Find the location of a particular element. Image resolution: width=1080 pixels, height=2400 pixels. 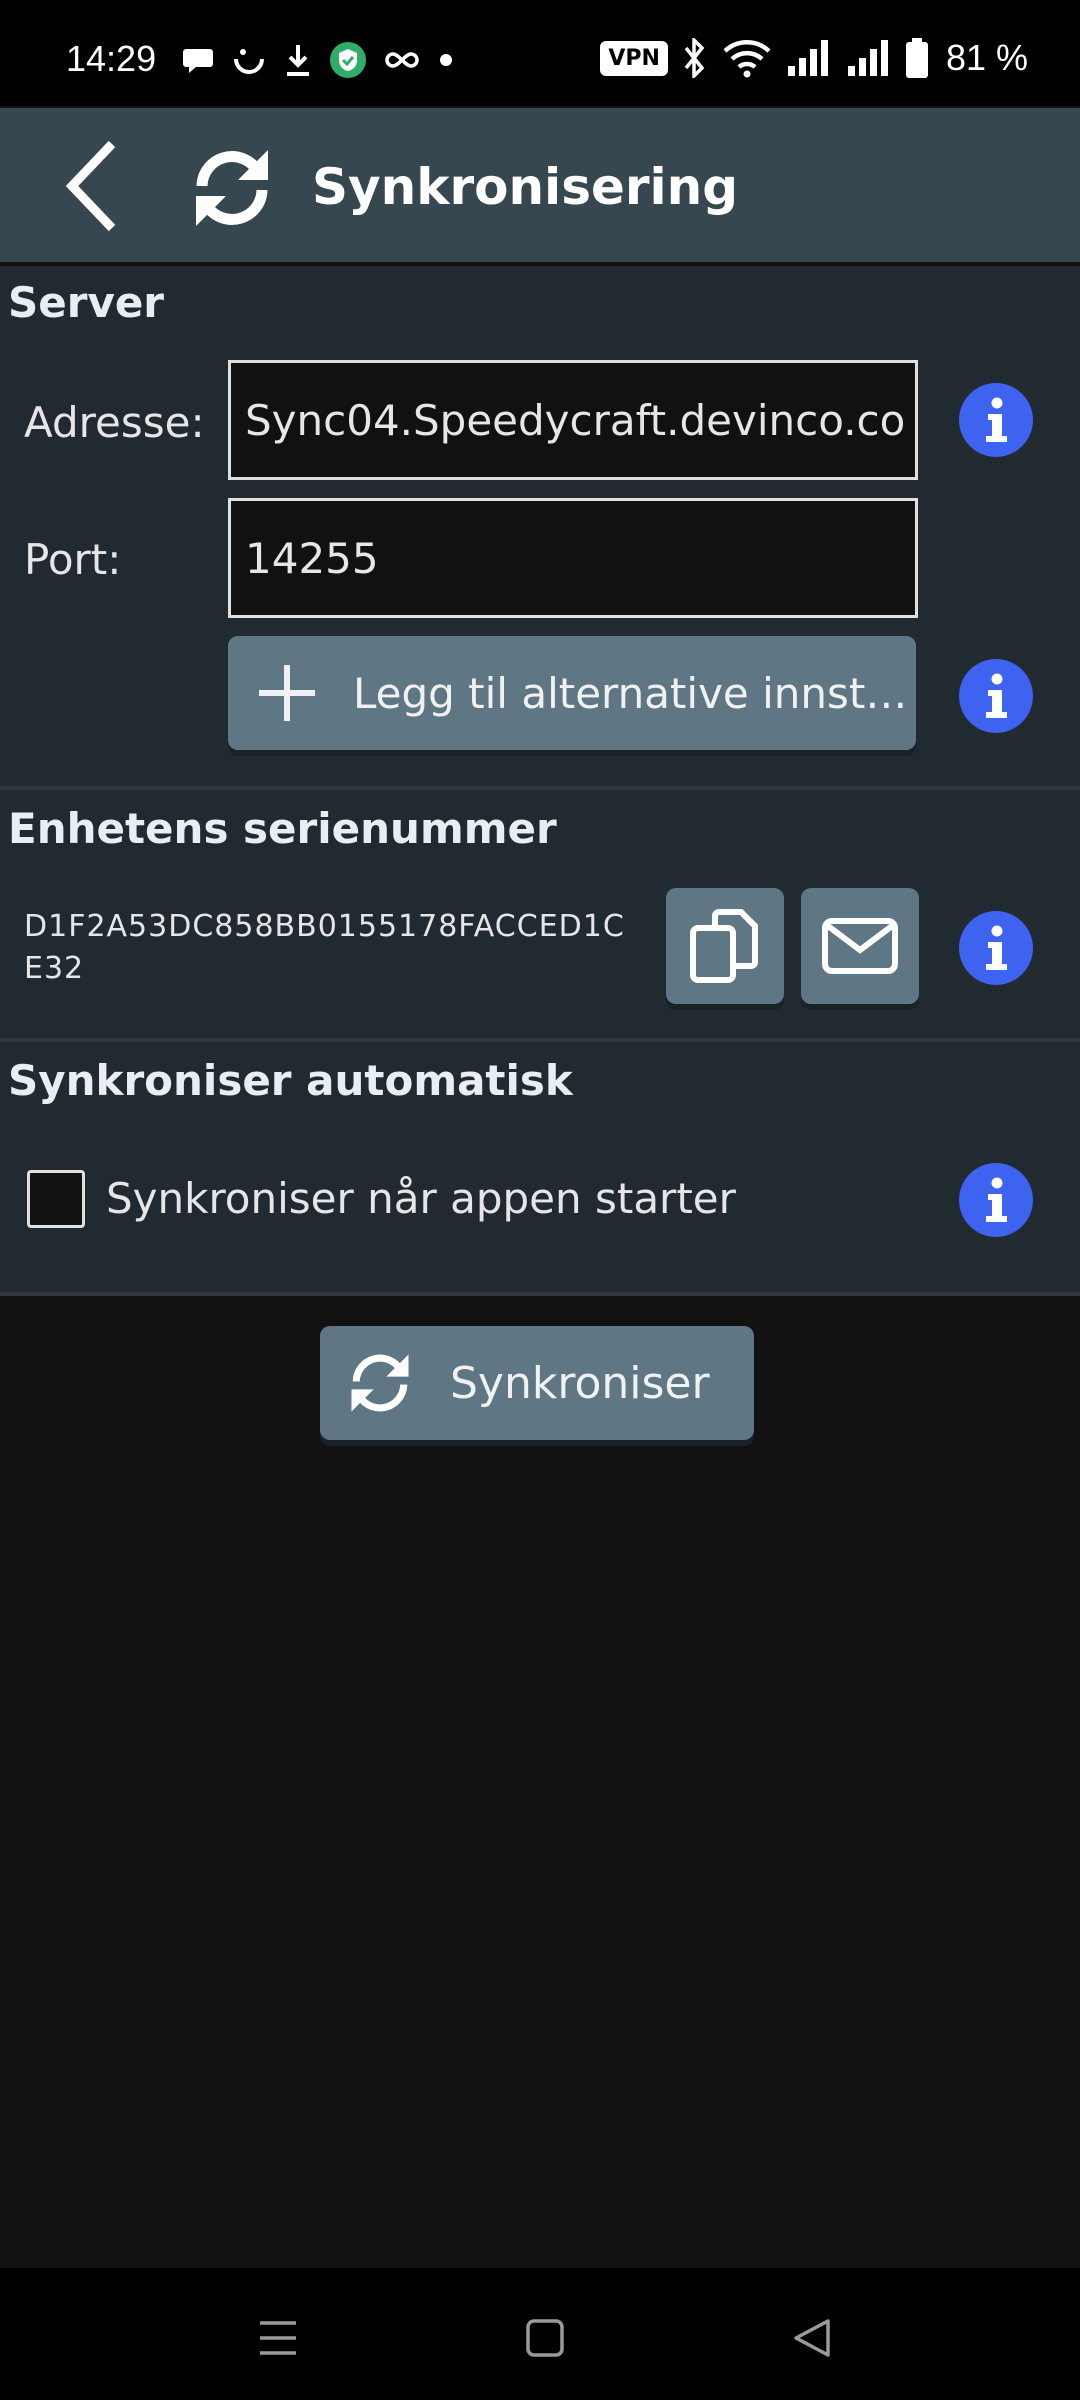

menu-icon is located at coordinates (278, 2338).